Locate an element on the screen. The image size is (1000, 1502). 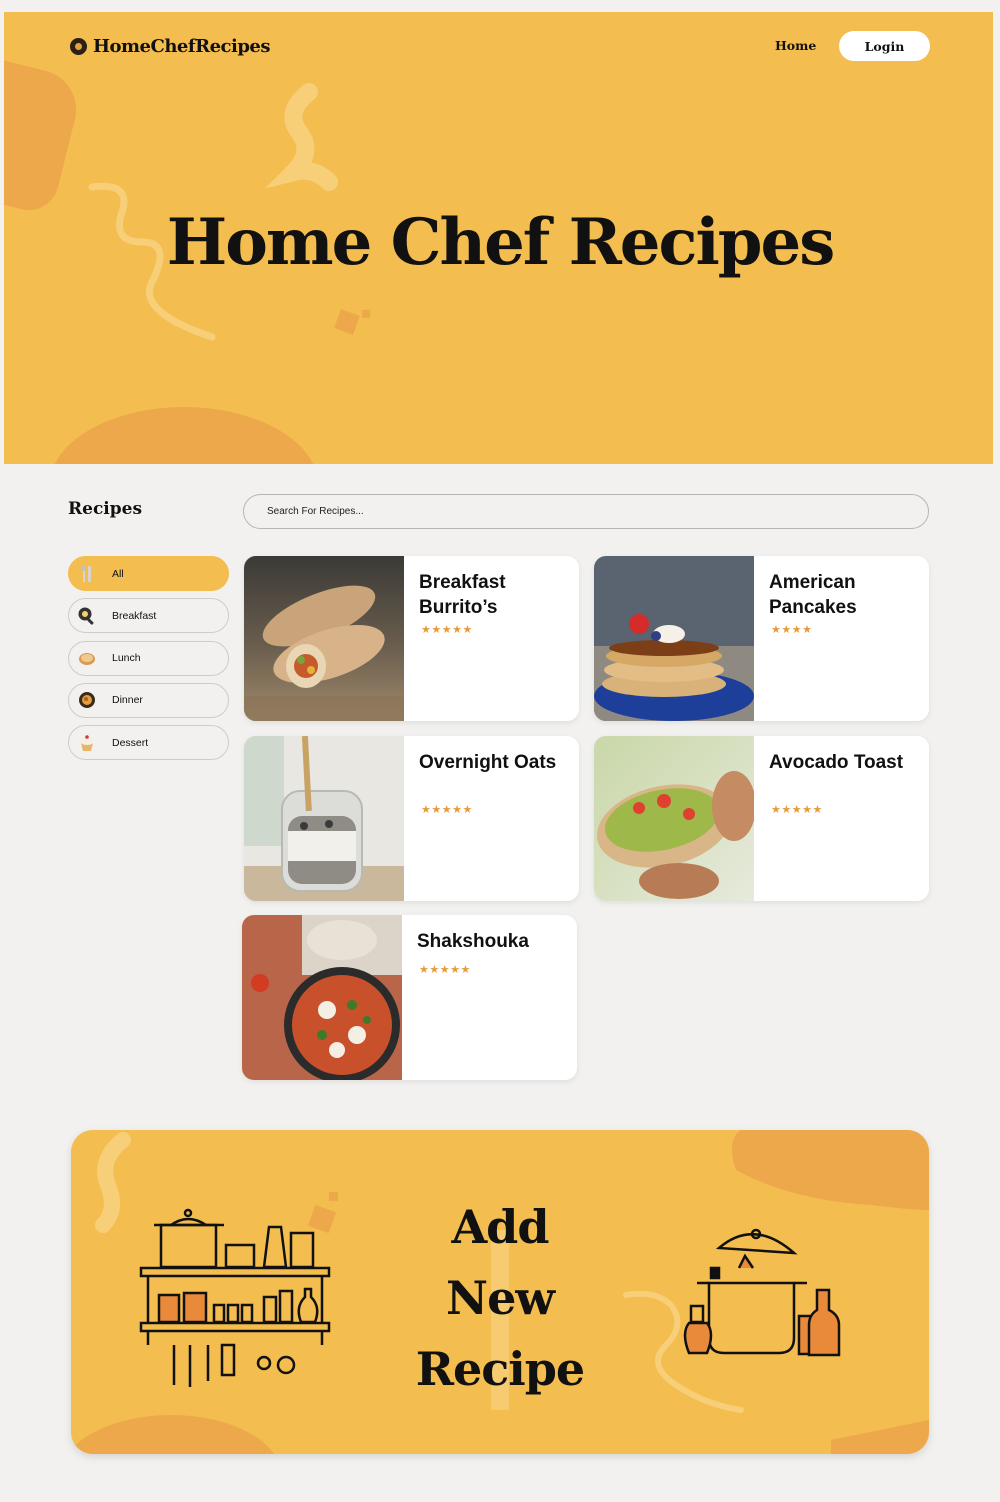
category-dinner: Dinner is located at coordinates (148, 700).